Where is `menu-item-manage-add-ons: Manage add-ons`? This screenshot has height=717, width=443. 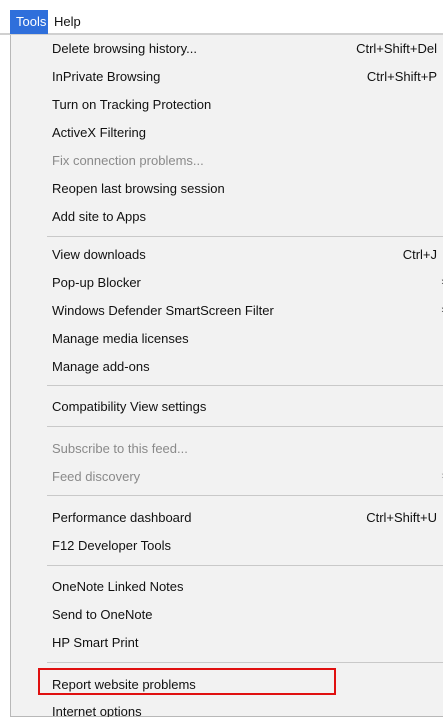
menu-item-manage-add-ons: Manage add-ons is located at coordinates (227, 366).